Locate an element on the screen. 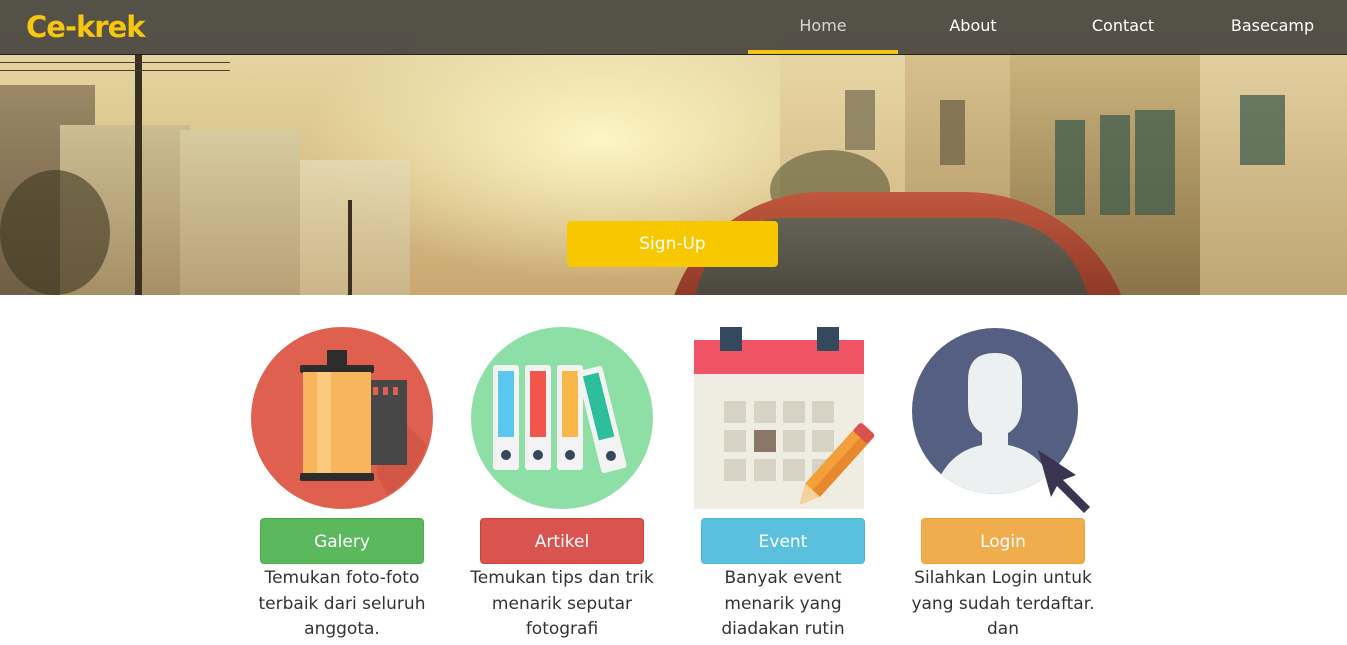 This screenshot has width=1347, height=645. binders-icon is located at coordinates (562, 420).